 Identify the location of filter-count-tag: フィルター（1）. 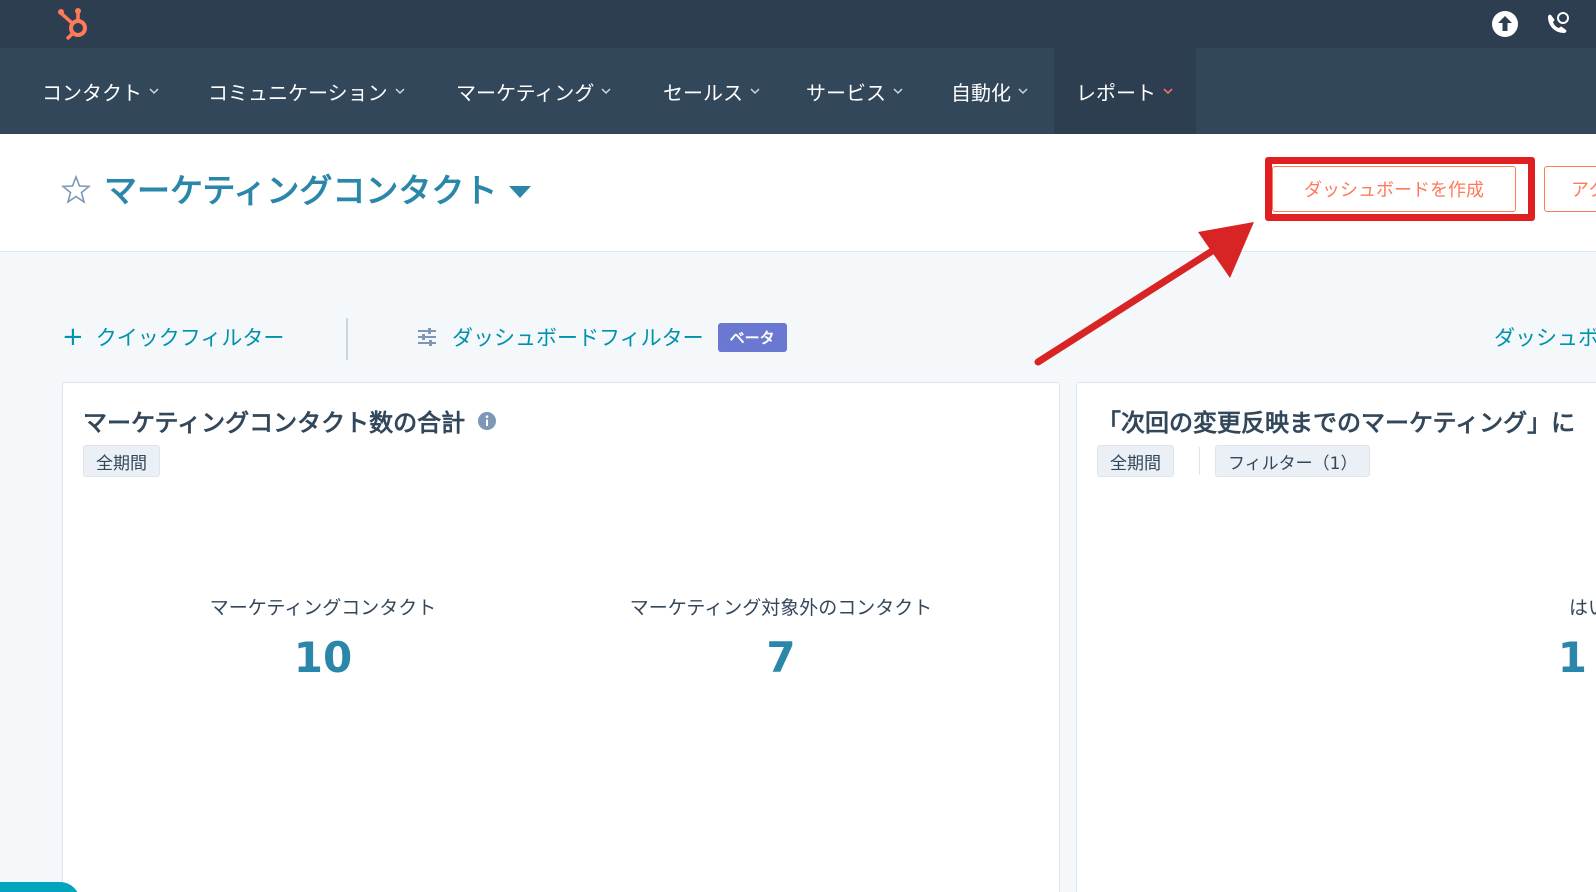
(1293, 461).